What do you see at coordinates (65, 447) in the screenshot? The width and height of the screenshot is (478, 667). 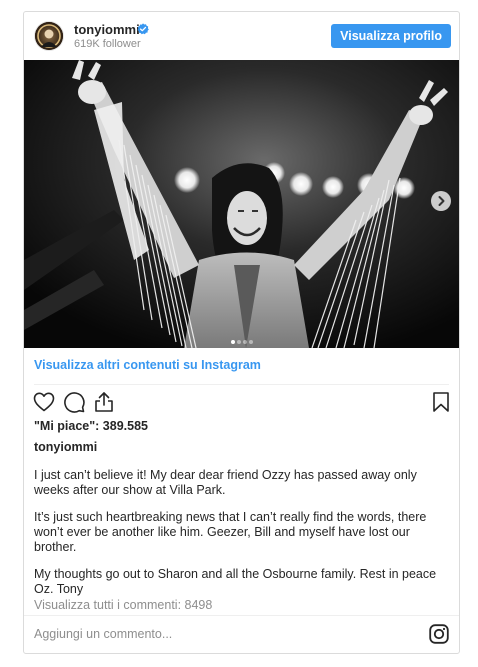 I see `caption-author: tonyiommi` at bounding box center [65, 447].